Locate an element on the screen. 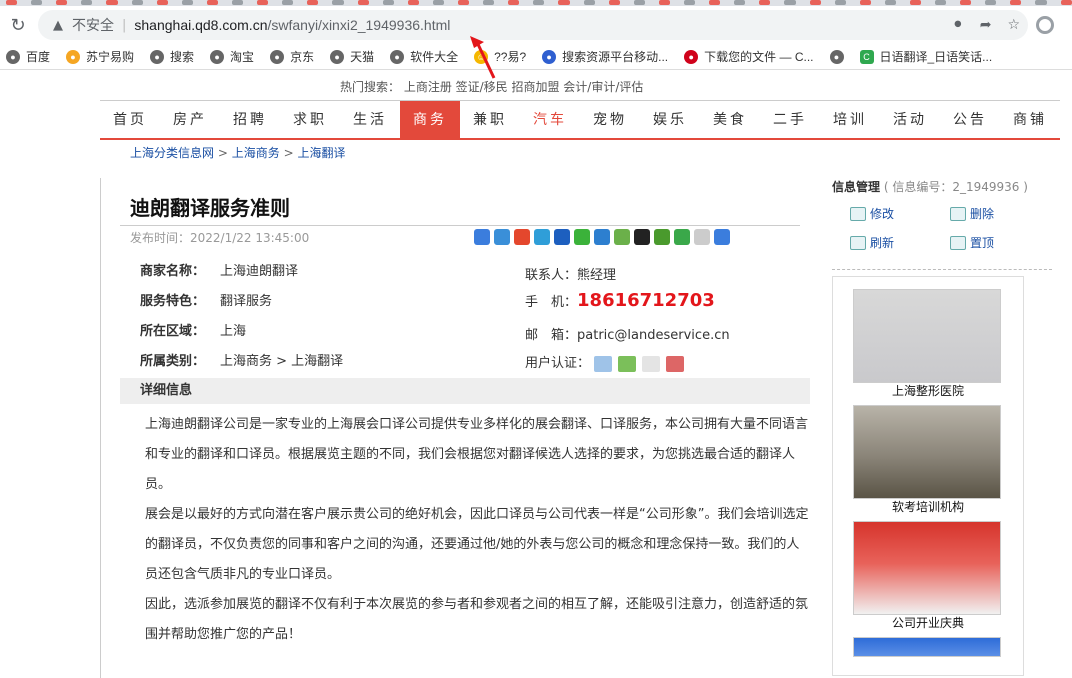 The width and height of the screenshot is (1072, 678). id-cert-icon is located at coordinates (603, 363).